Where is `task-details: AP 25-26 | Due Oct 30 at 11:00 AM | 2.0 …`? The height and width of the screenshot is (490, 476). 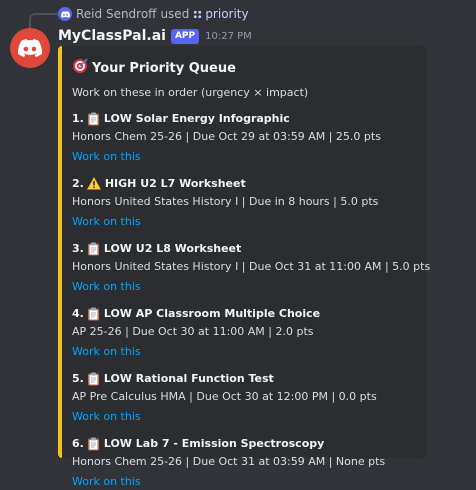 task-details: AP 25-26 | Due Oct 30 at 11:00 AM | 2.0 … is located at coordinates (193, 331).